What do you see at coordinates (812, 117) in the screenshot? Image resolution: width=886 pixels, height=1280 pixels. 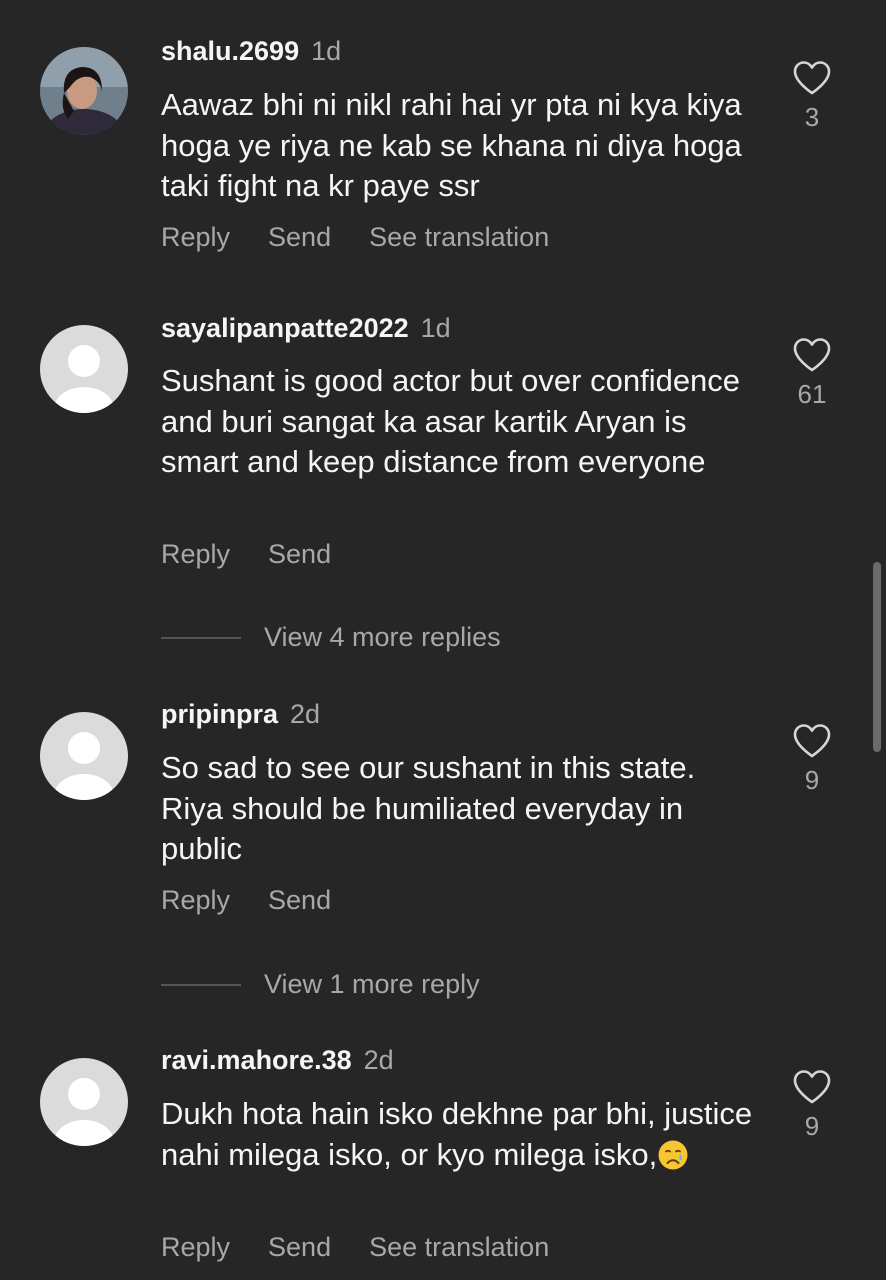 I see `like-count: 3` at bounding box center [812, 117].